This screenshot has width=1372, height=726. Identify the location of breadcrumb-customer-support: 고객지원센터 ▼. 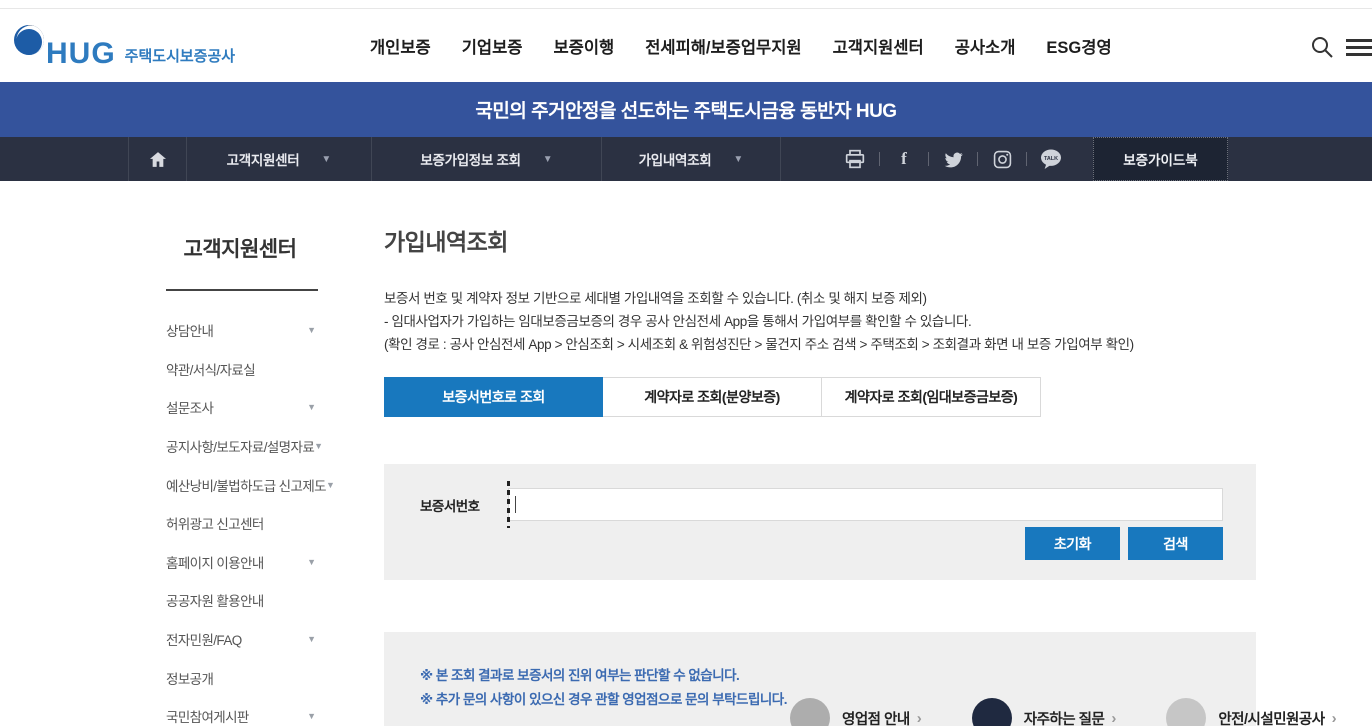
(278, 159).